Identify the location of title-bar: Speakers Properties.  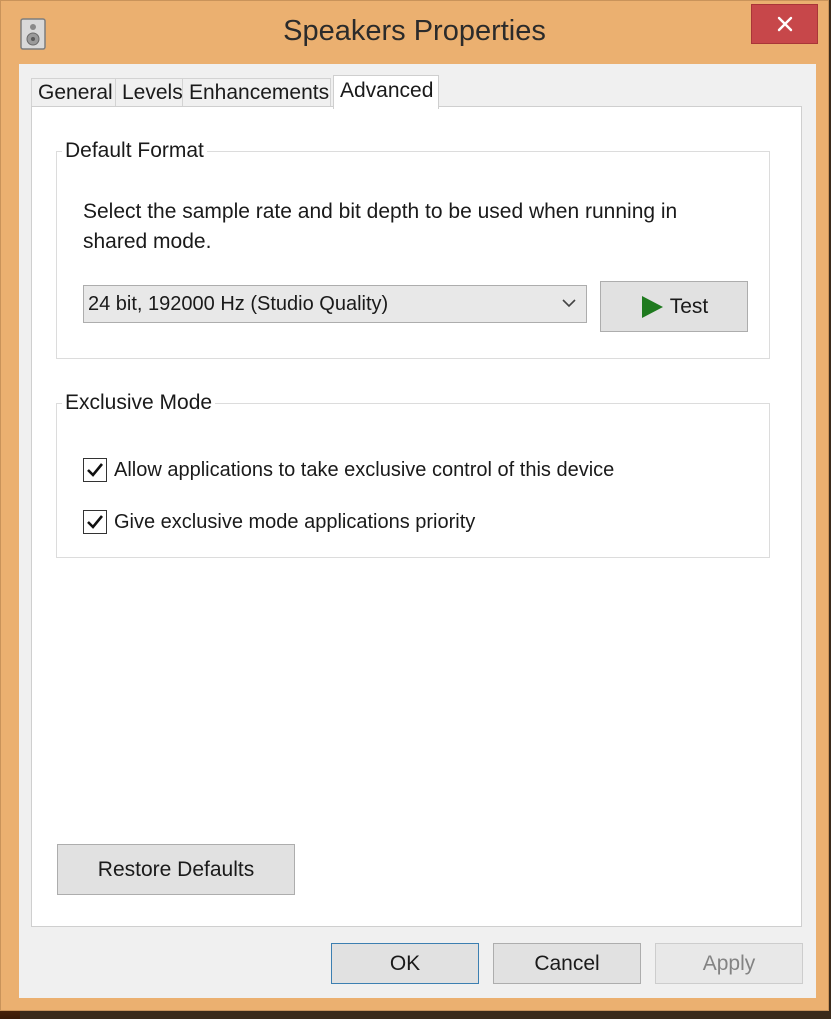
(414, 32).